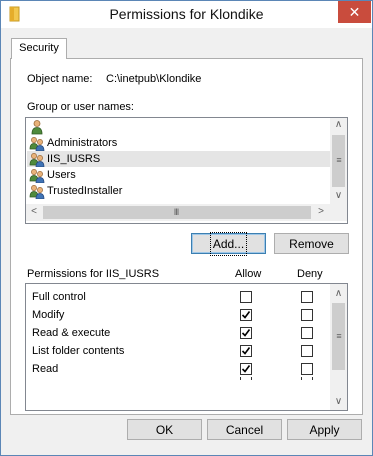 The width and height of the screenshot is (373, 456). What do you see at coordinates (154, 79) in the screenshot?
I see `object-name-value: C:\inetpub\Klondike` at bounding box center [154, 79].